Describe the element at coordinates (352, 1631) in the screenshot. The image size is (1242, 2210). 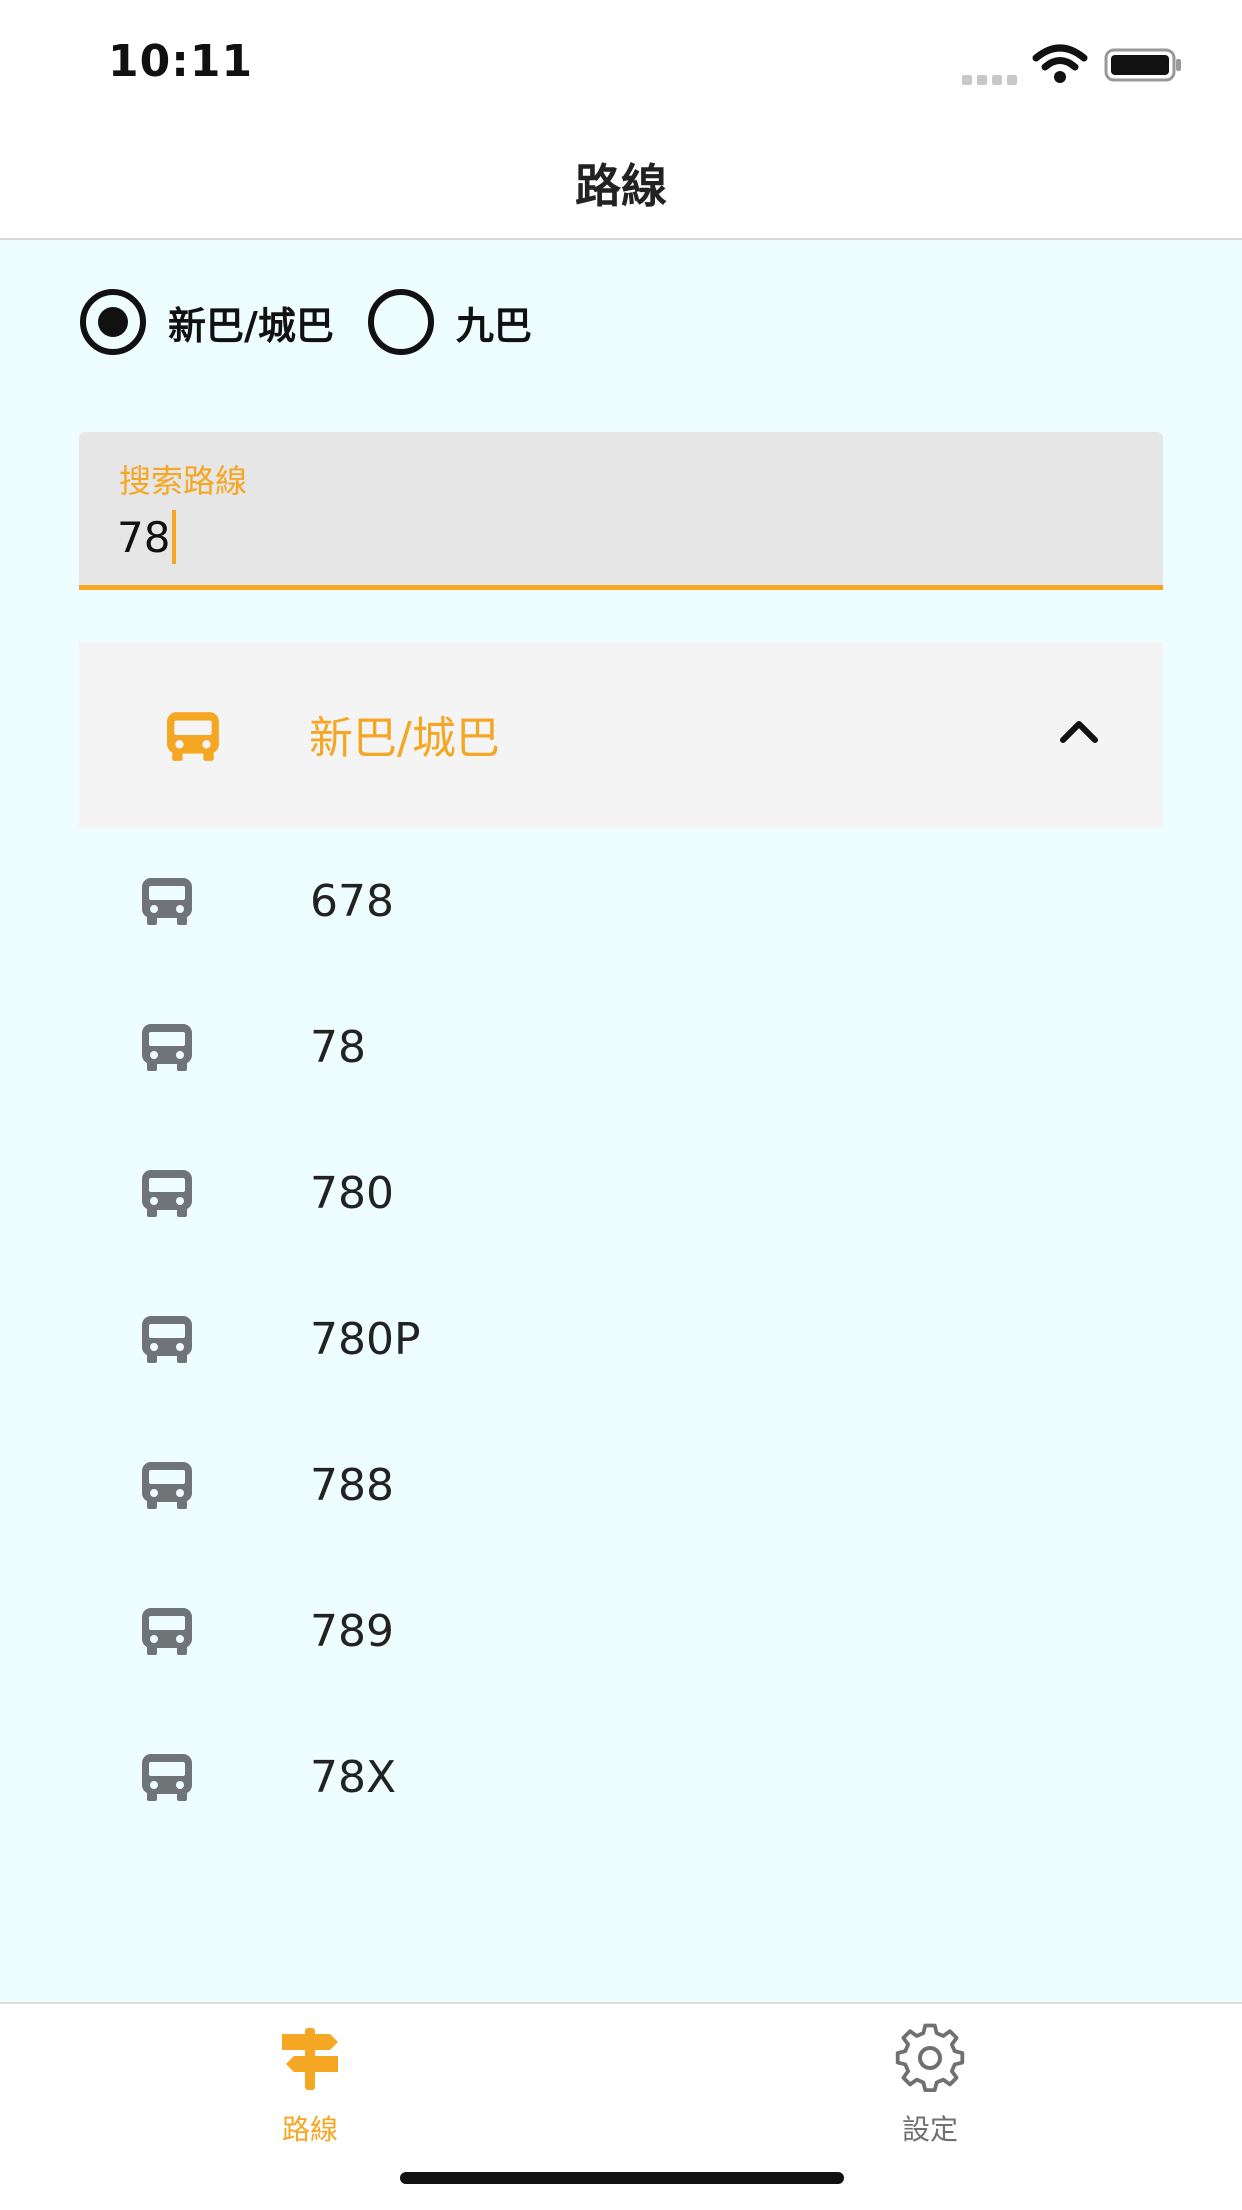
I see `route-label: 789` at that location.